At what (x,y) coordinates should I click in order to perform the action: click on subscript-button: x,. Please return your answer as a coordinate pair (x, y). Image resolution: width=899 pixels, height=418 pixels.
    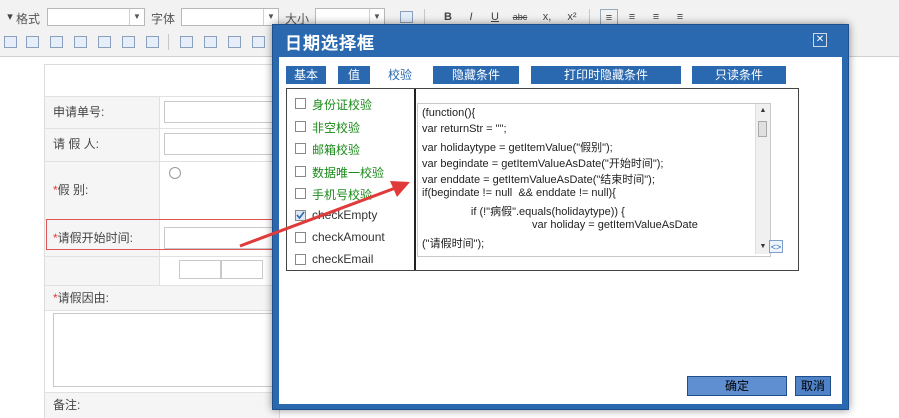
    Looking at the image, I should click on (547, 17).